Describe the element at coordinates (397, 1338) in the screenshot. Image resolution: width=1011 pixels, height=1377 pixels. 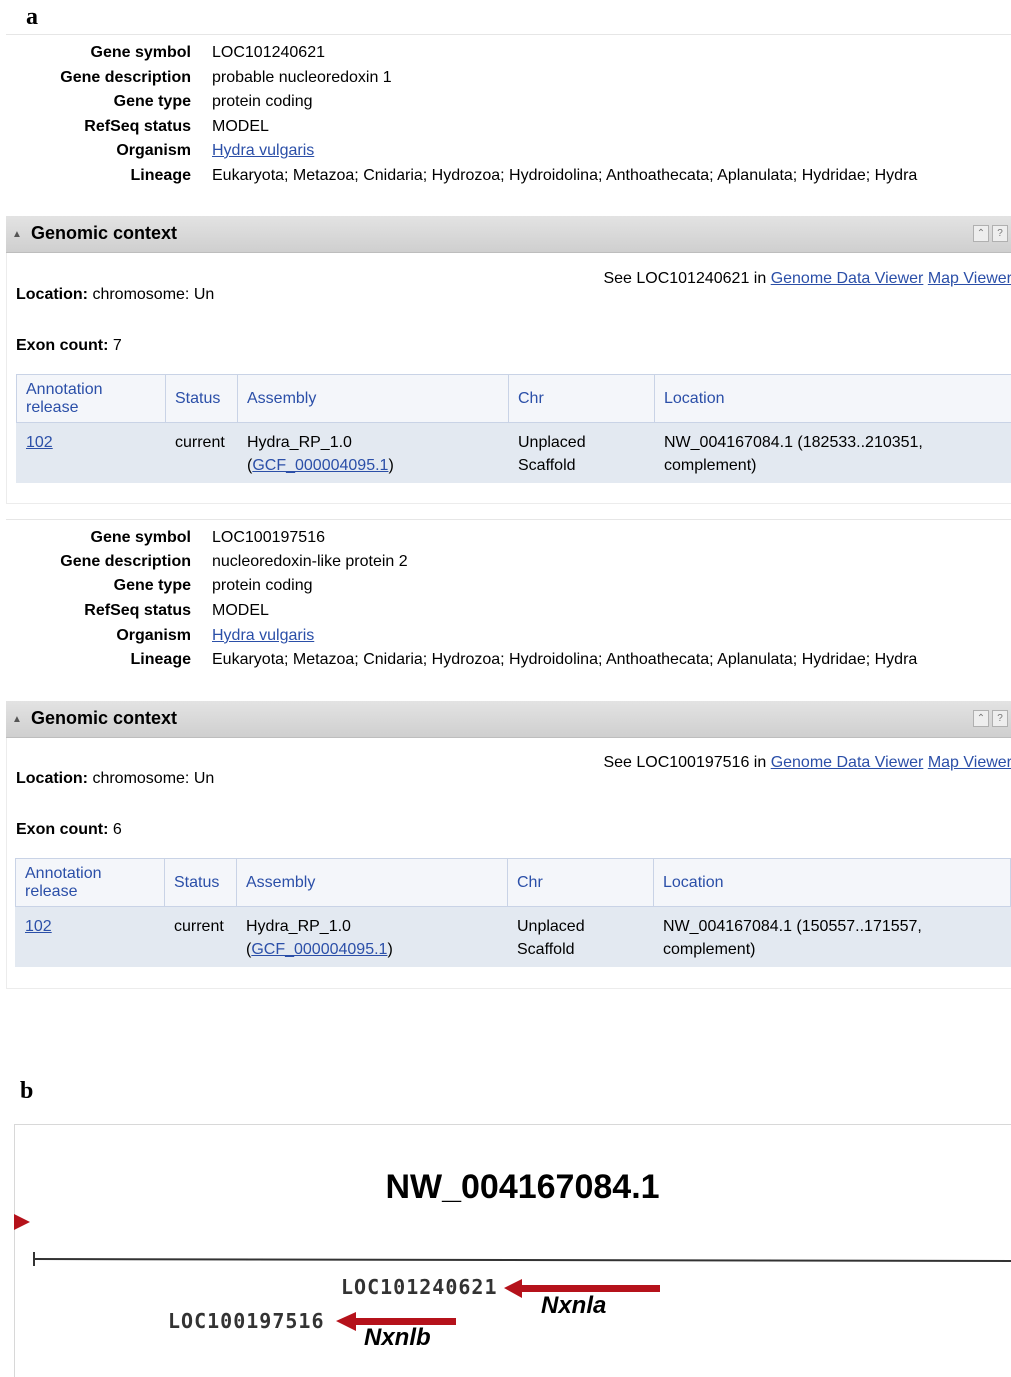
I see `gene-name-b: Nxnlb` at that location.